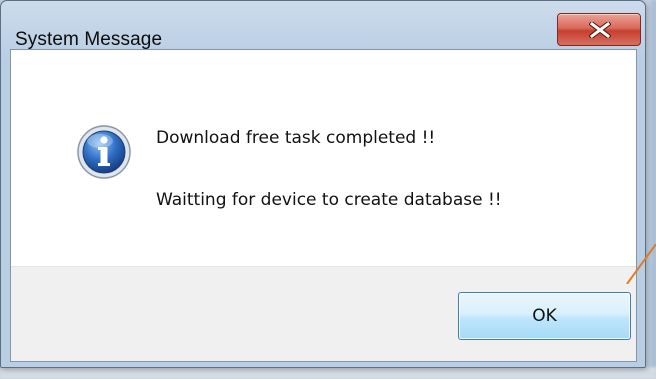 Image resolution: width=656 pixels, height=379 pixels. I want to click on message-line-1: Download free task completed !!, so click(296, 138).